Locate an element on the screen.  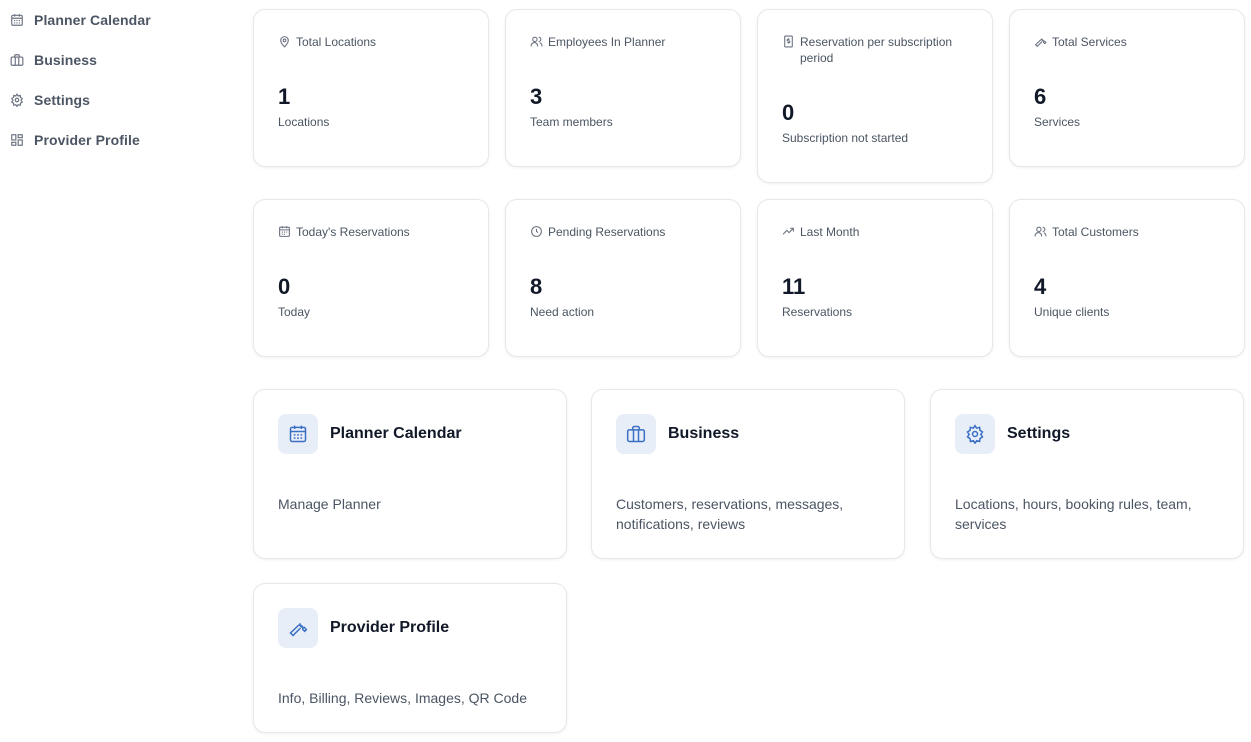
sidebar-item-label: Provider Profile is located at coordinates (87, 140).